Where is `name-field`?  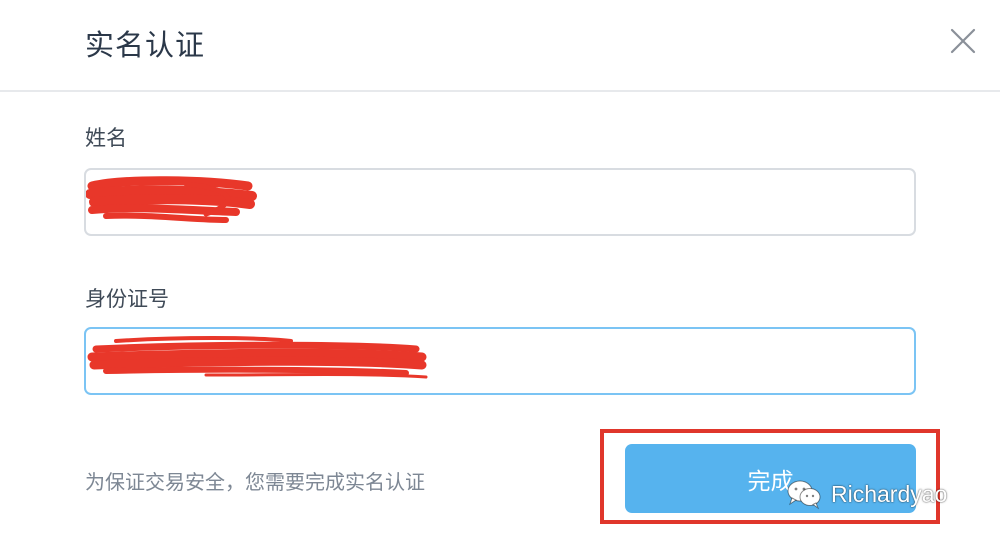 name-field is located at coordinates (500, 202).